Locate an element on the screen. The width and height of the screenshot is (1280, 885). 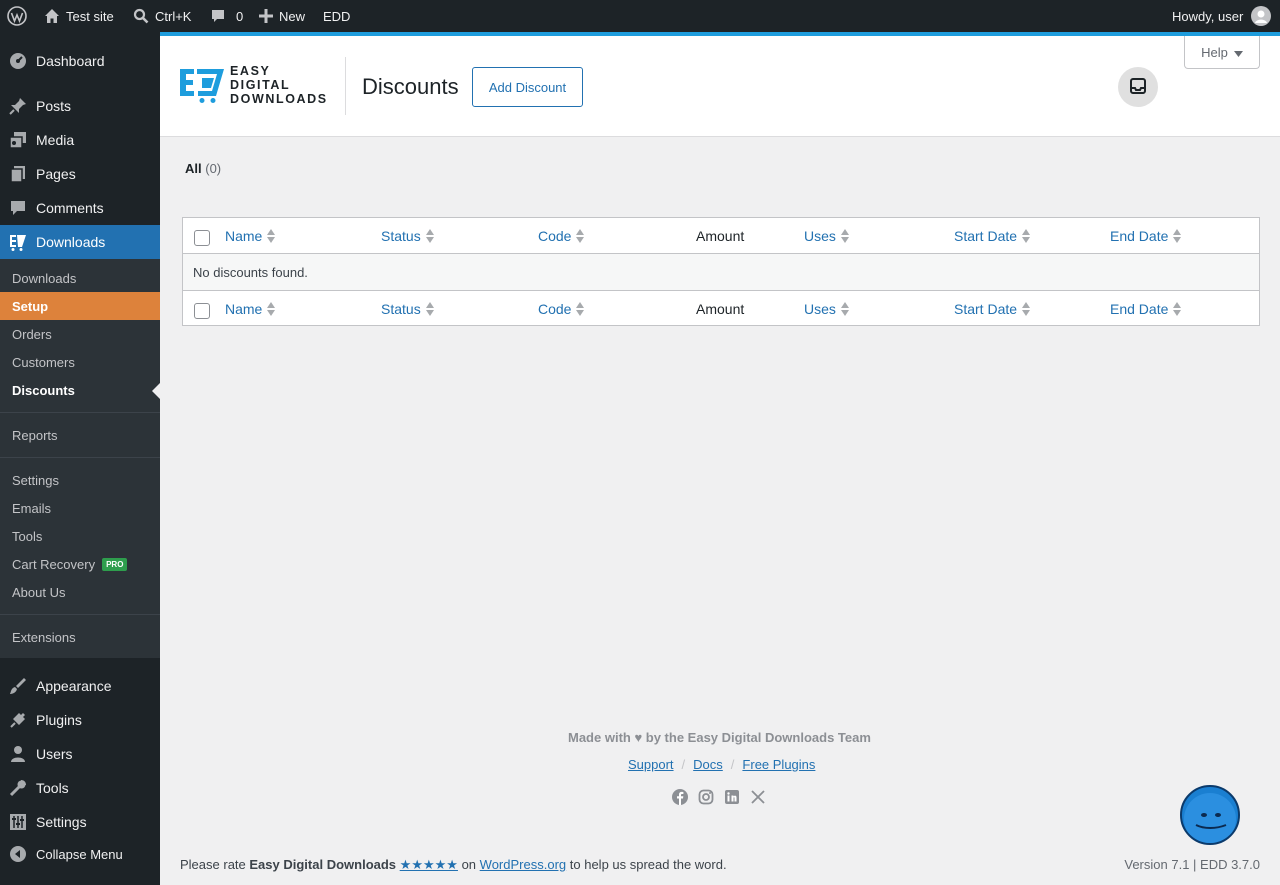
menu-tools: Tools is located at coordinates (80, 788).